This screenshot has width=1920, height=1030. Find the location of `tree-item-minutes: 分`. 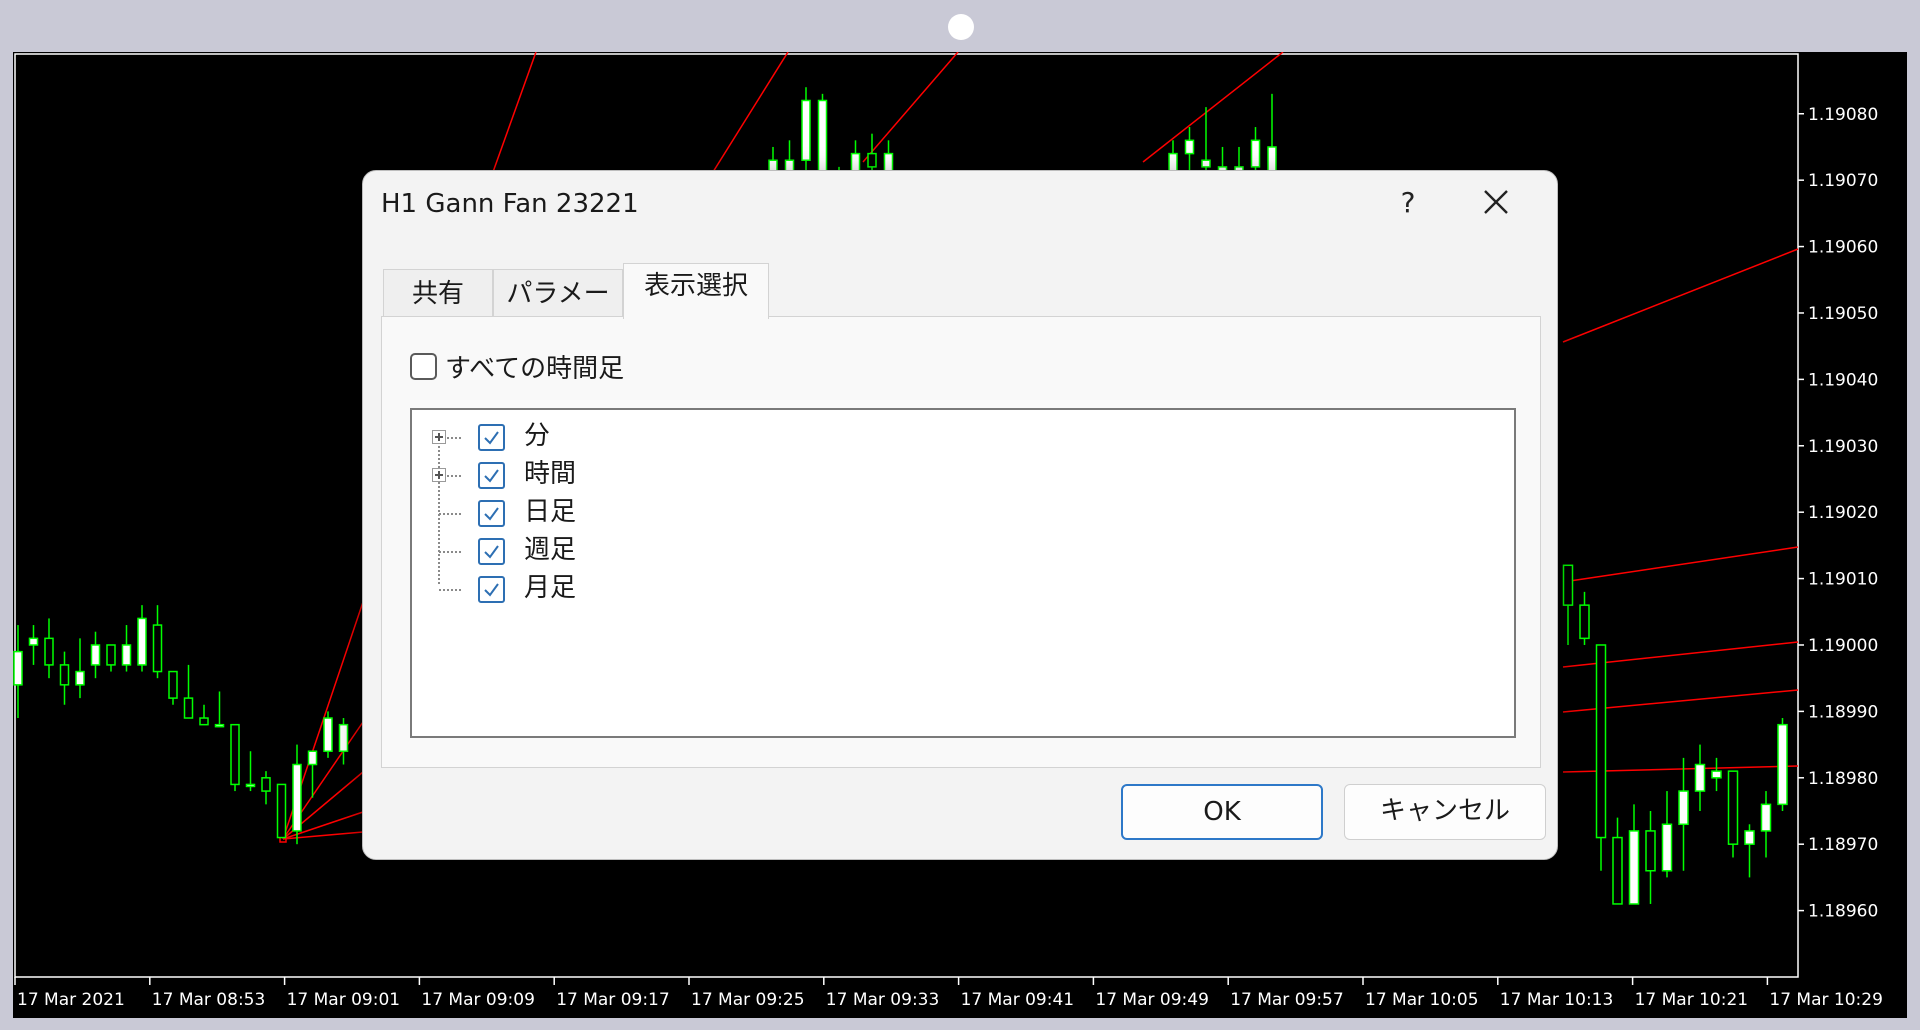

tree-item-minutes: 分 is located at coordinates (612, 436).